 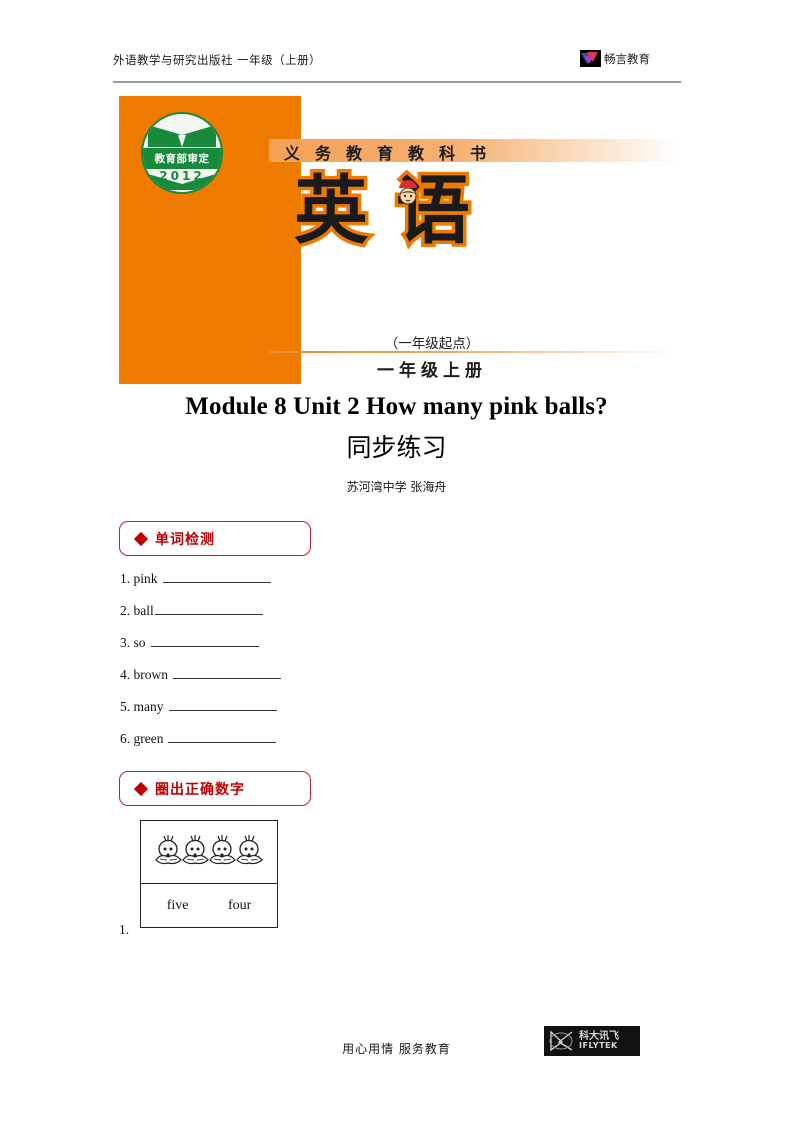 I want to click on section-header-word-test: 单词检测, so click(x=215, y=538).